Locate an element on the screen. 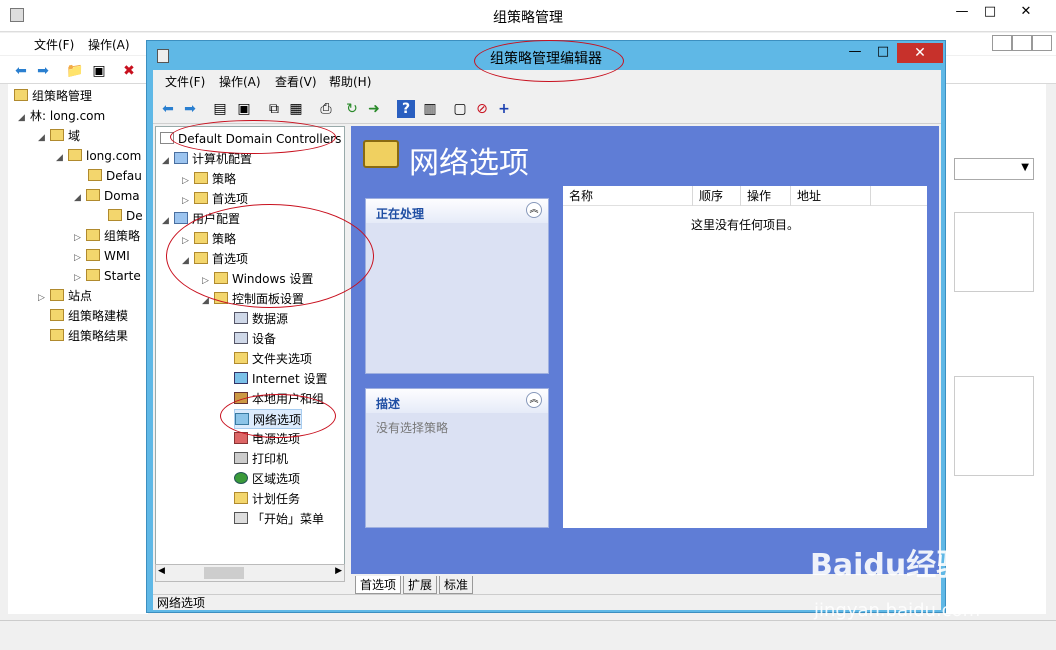 This screenshot has height=650, width=1056. watermark-logo: Baidu经验 is located at coordinates (888, 565).